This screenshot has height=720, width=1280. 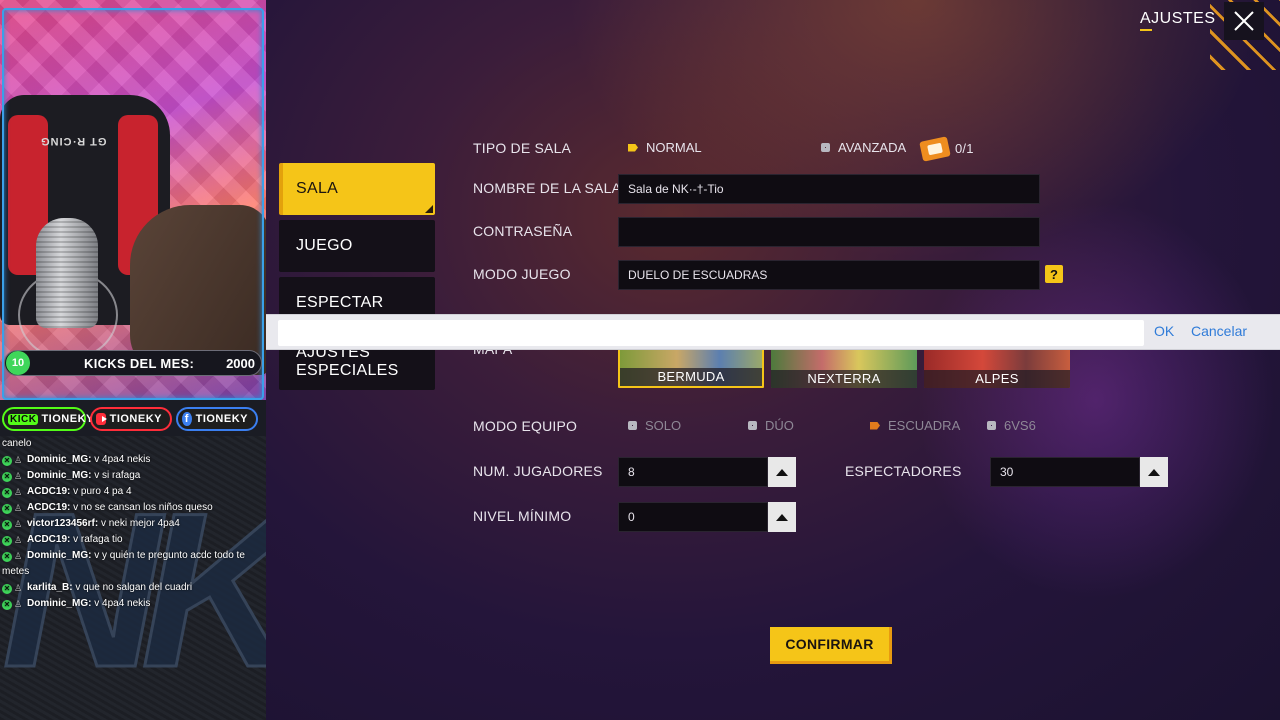 I want to click on room-type-advanced-label: AVANZADA, so click(x=872, y=147).